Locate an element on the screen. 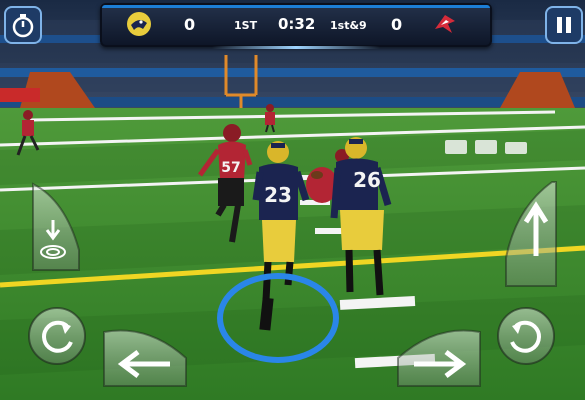  away-score: 0 is located at coordinates (397, 24).